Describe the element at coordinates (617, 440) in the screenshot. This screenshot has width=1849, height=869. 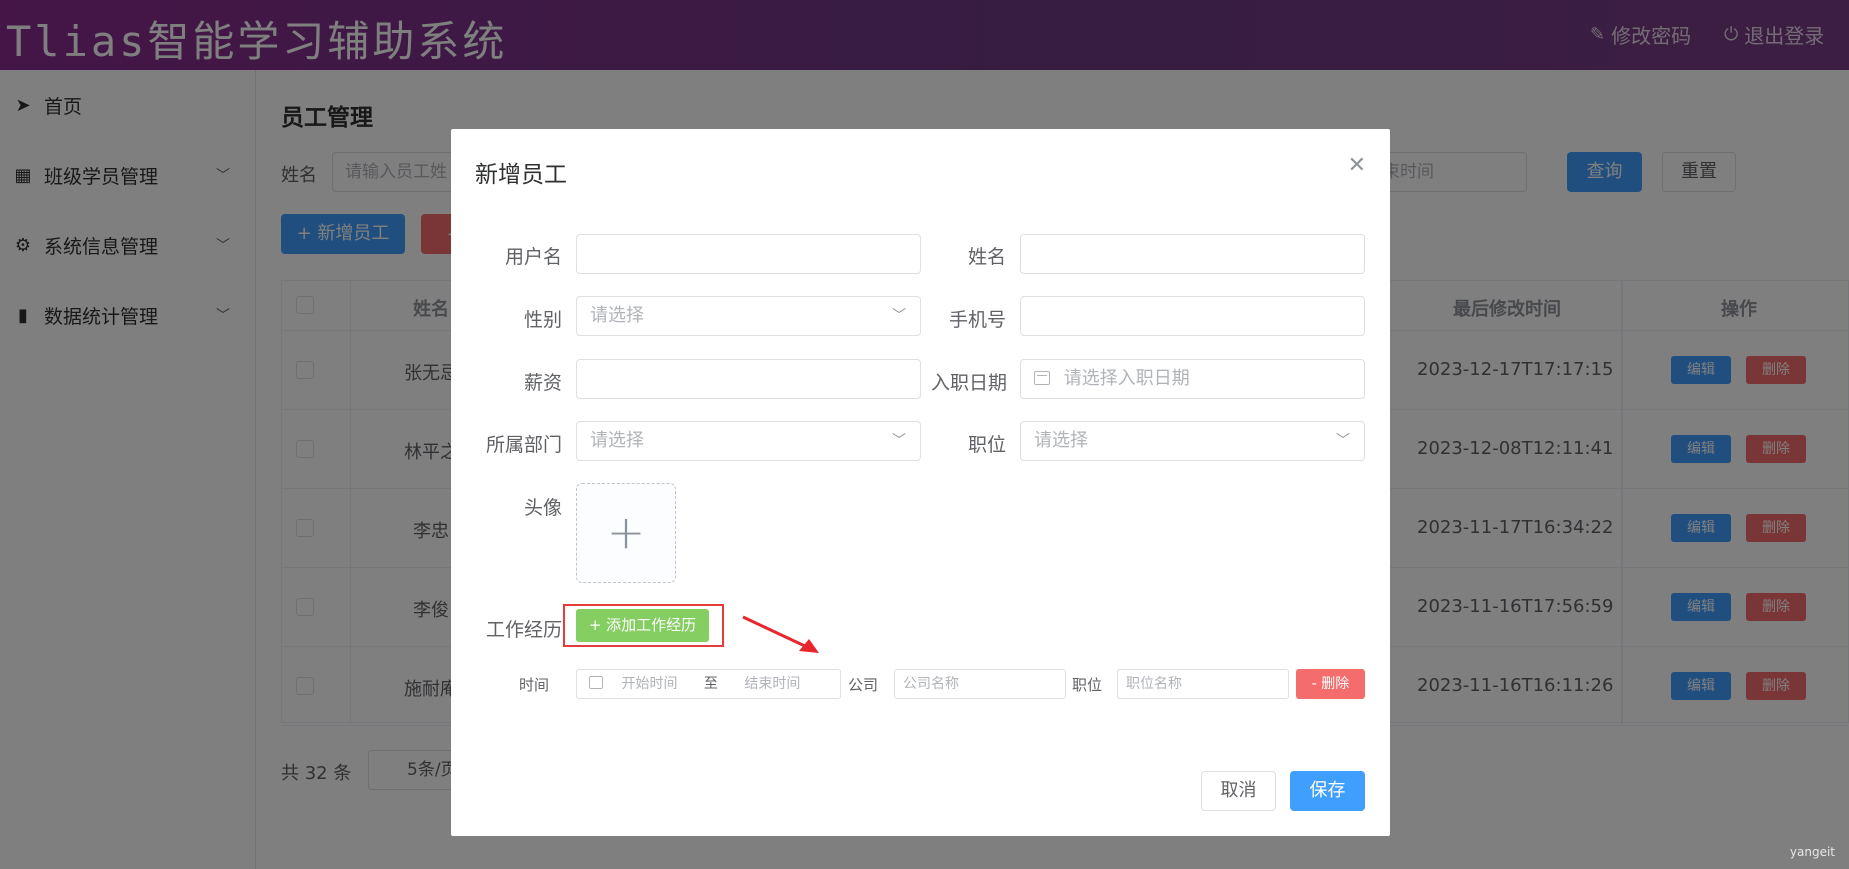
I see `department-placeholder: 请选择` at that location.